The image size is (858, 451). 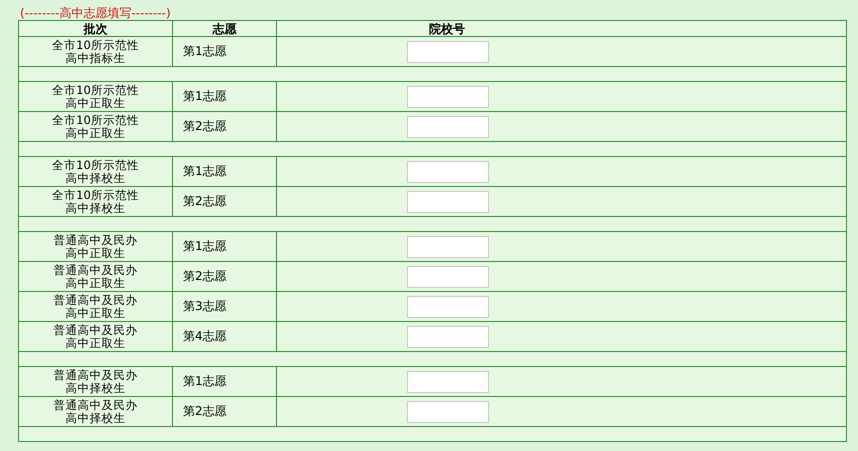 What do you see at coordinates (205, 336) in the screenshot?
I see `table-cell: 第4志愿` at bounding box center [205, 336].